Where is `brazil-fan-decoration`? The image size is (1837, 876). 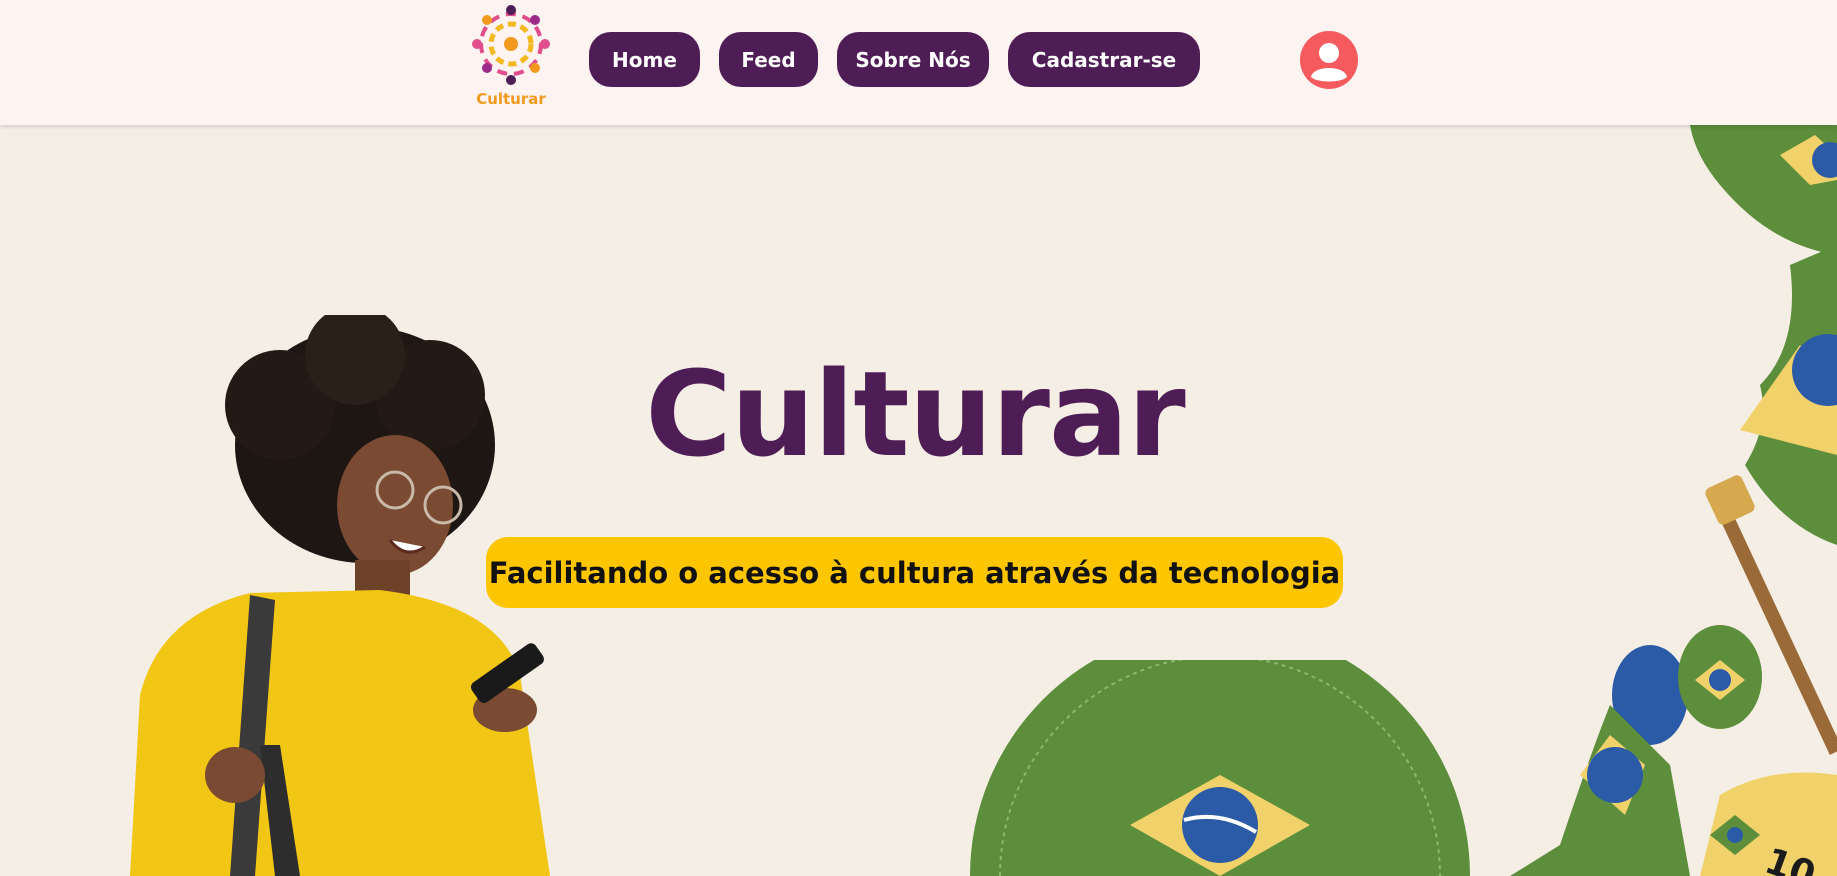 brazil-fan-decoration is located at coordinates (1220, 768).